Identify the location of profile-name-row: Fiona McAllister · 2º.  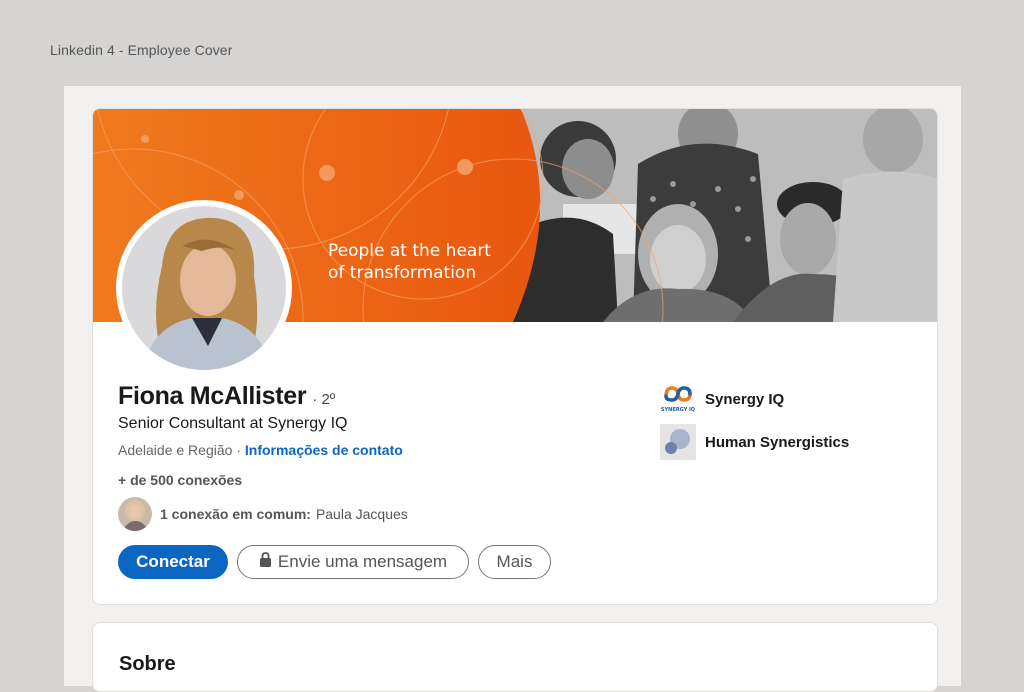
(226, 396).